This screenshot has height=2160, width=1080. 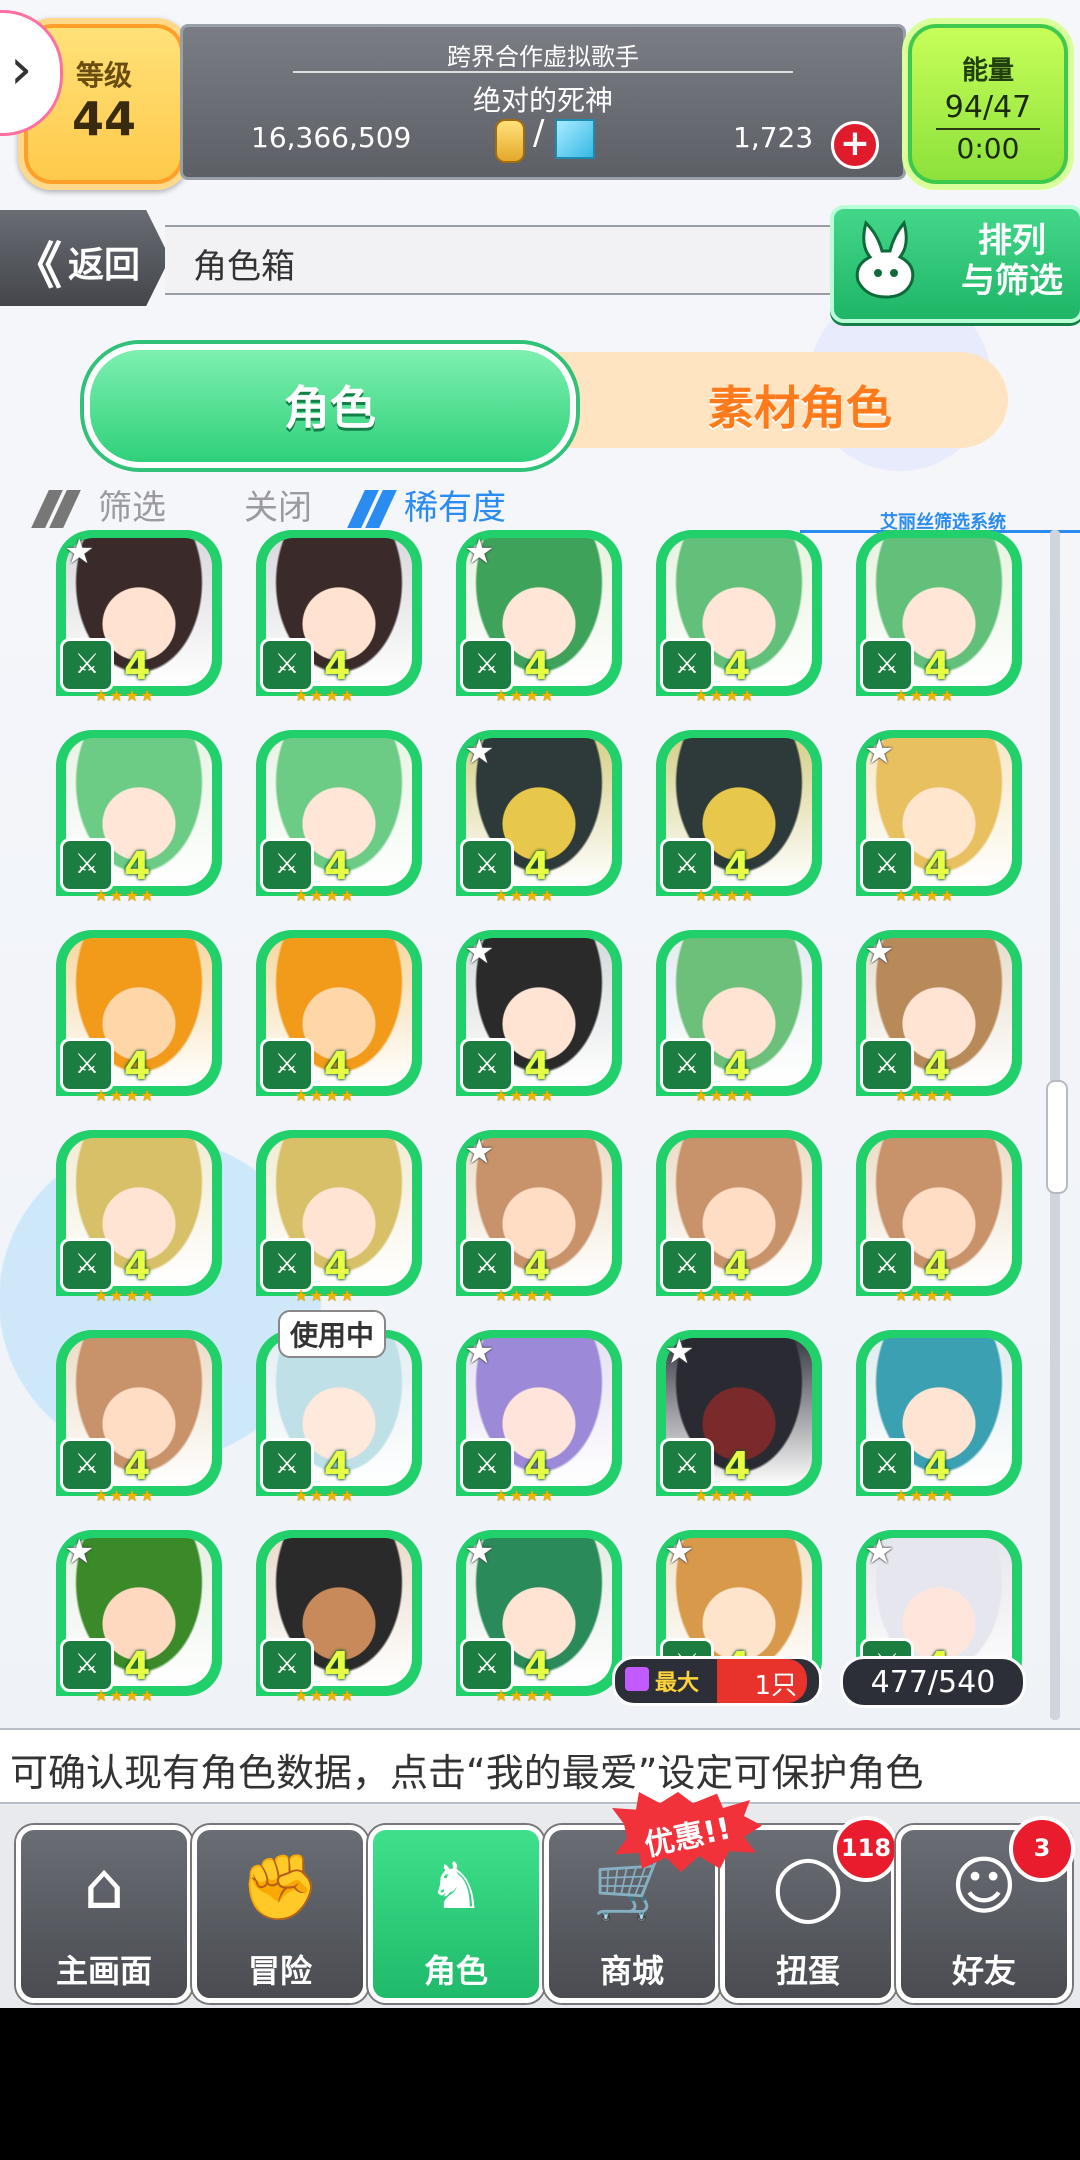 I want to click on scrollbar-thumb, so click(x=1057, y=1137).